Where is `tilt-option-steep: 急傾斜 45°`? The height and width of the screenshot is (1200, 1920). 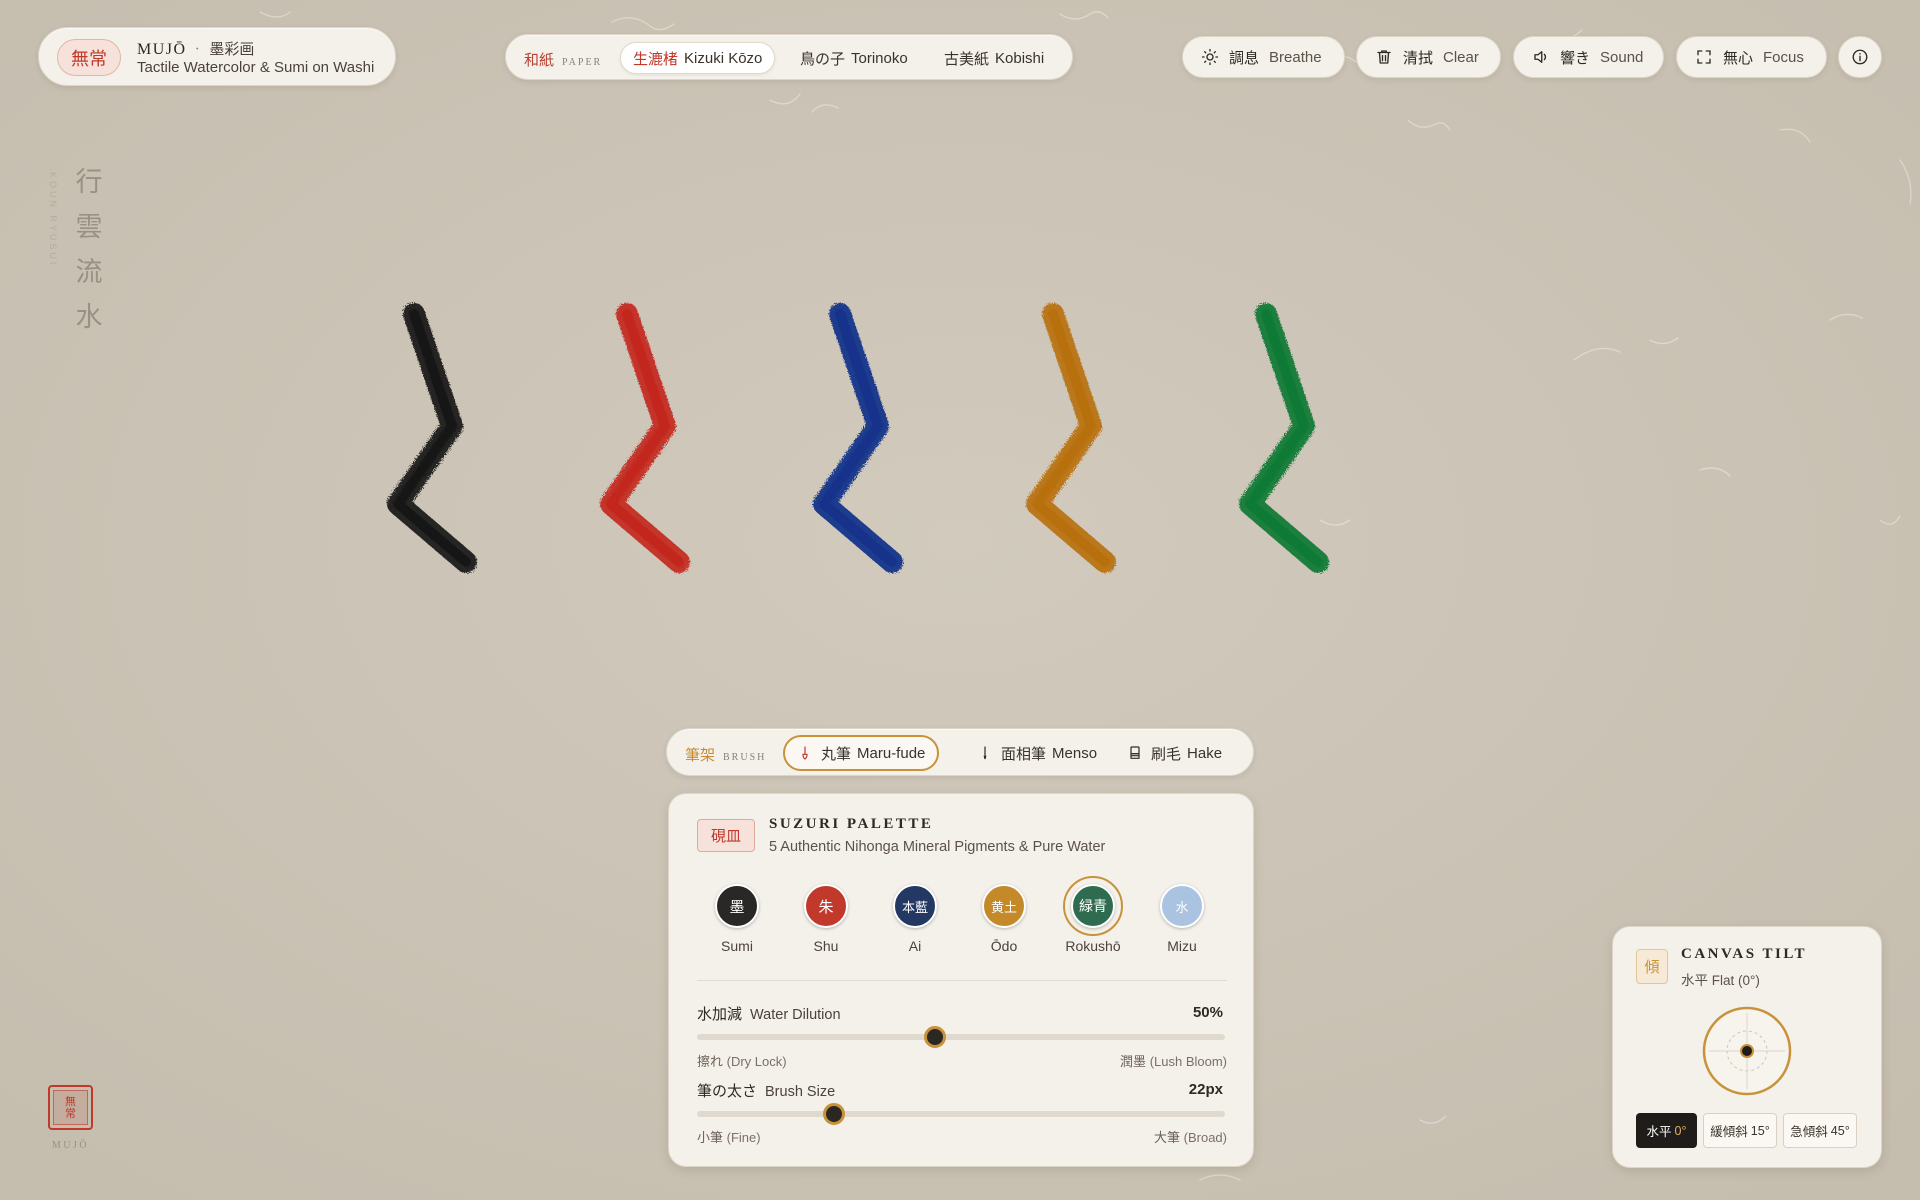 tilt-option-steep: 急傾斜 45° is located at coordinates (1820, 1130).